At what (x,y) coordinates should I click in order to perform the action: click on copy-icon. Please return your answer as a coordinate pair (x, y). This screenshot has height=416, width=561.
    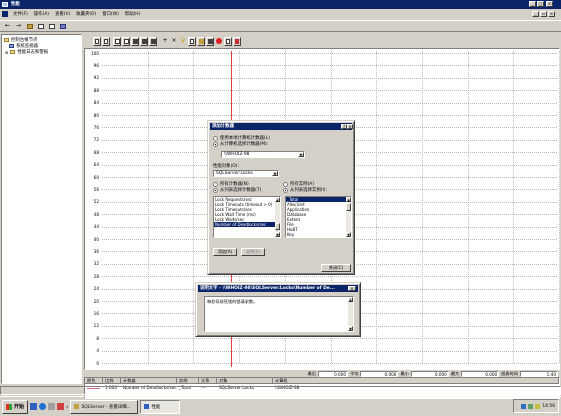
    Looking at the image, I should click on (192, 41).